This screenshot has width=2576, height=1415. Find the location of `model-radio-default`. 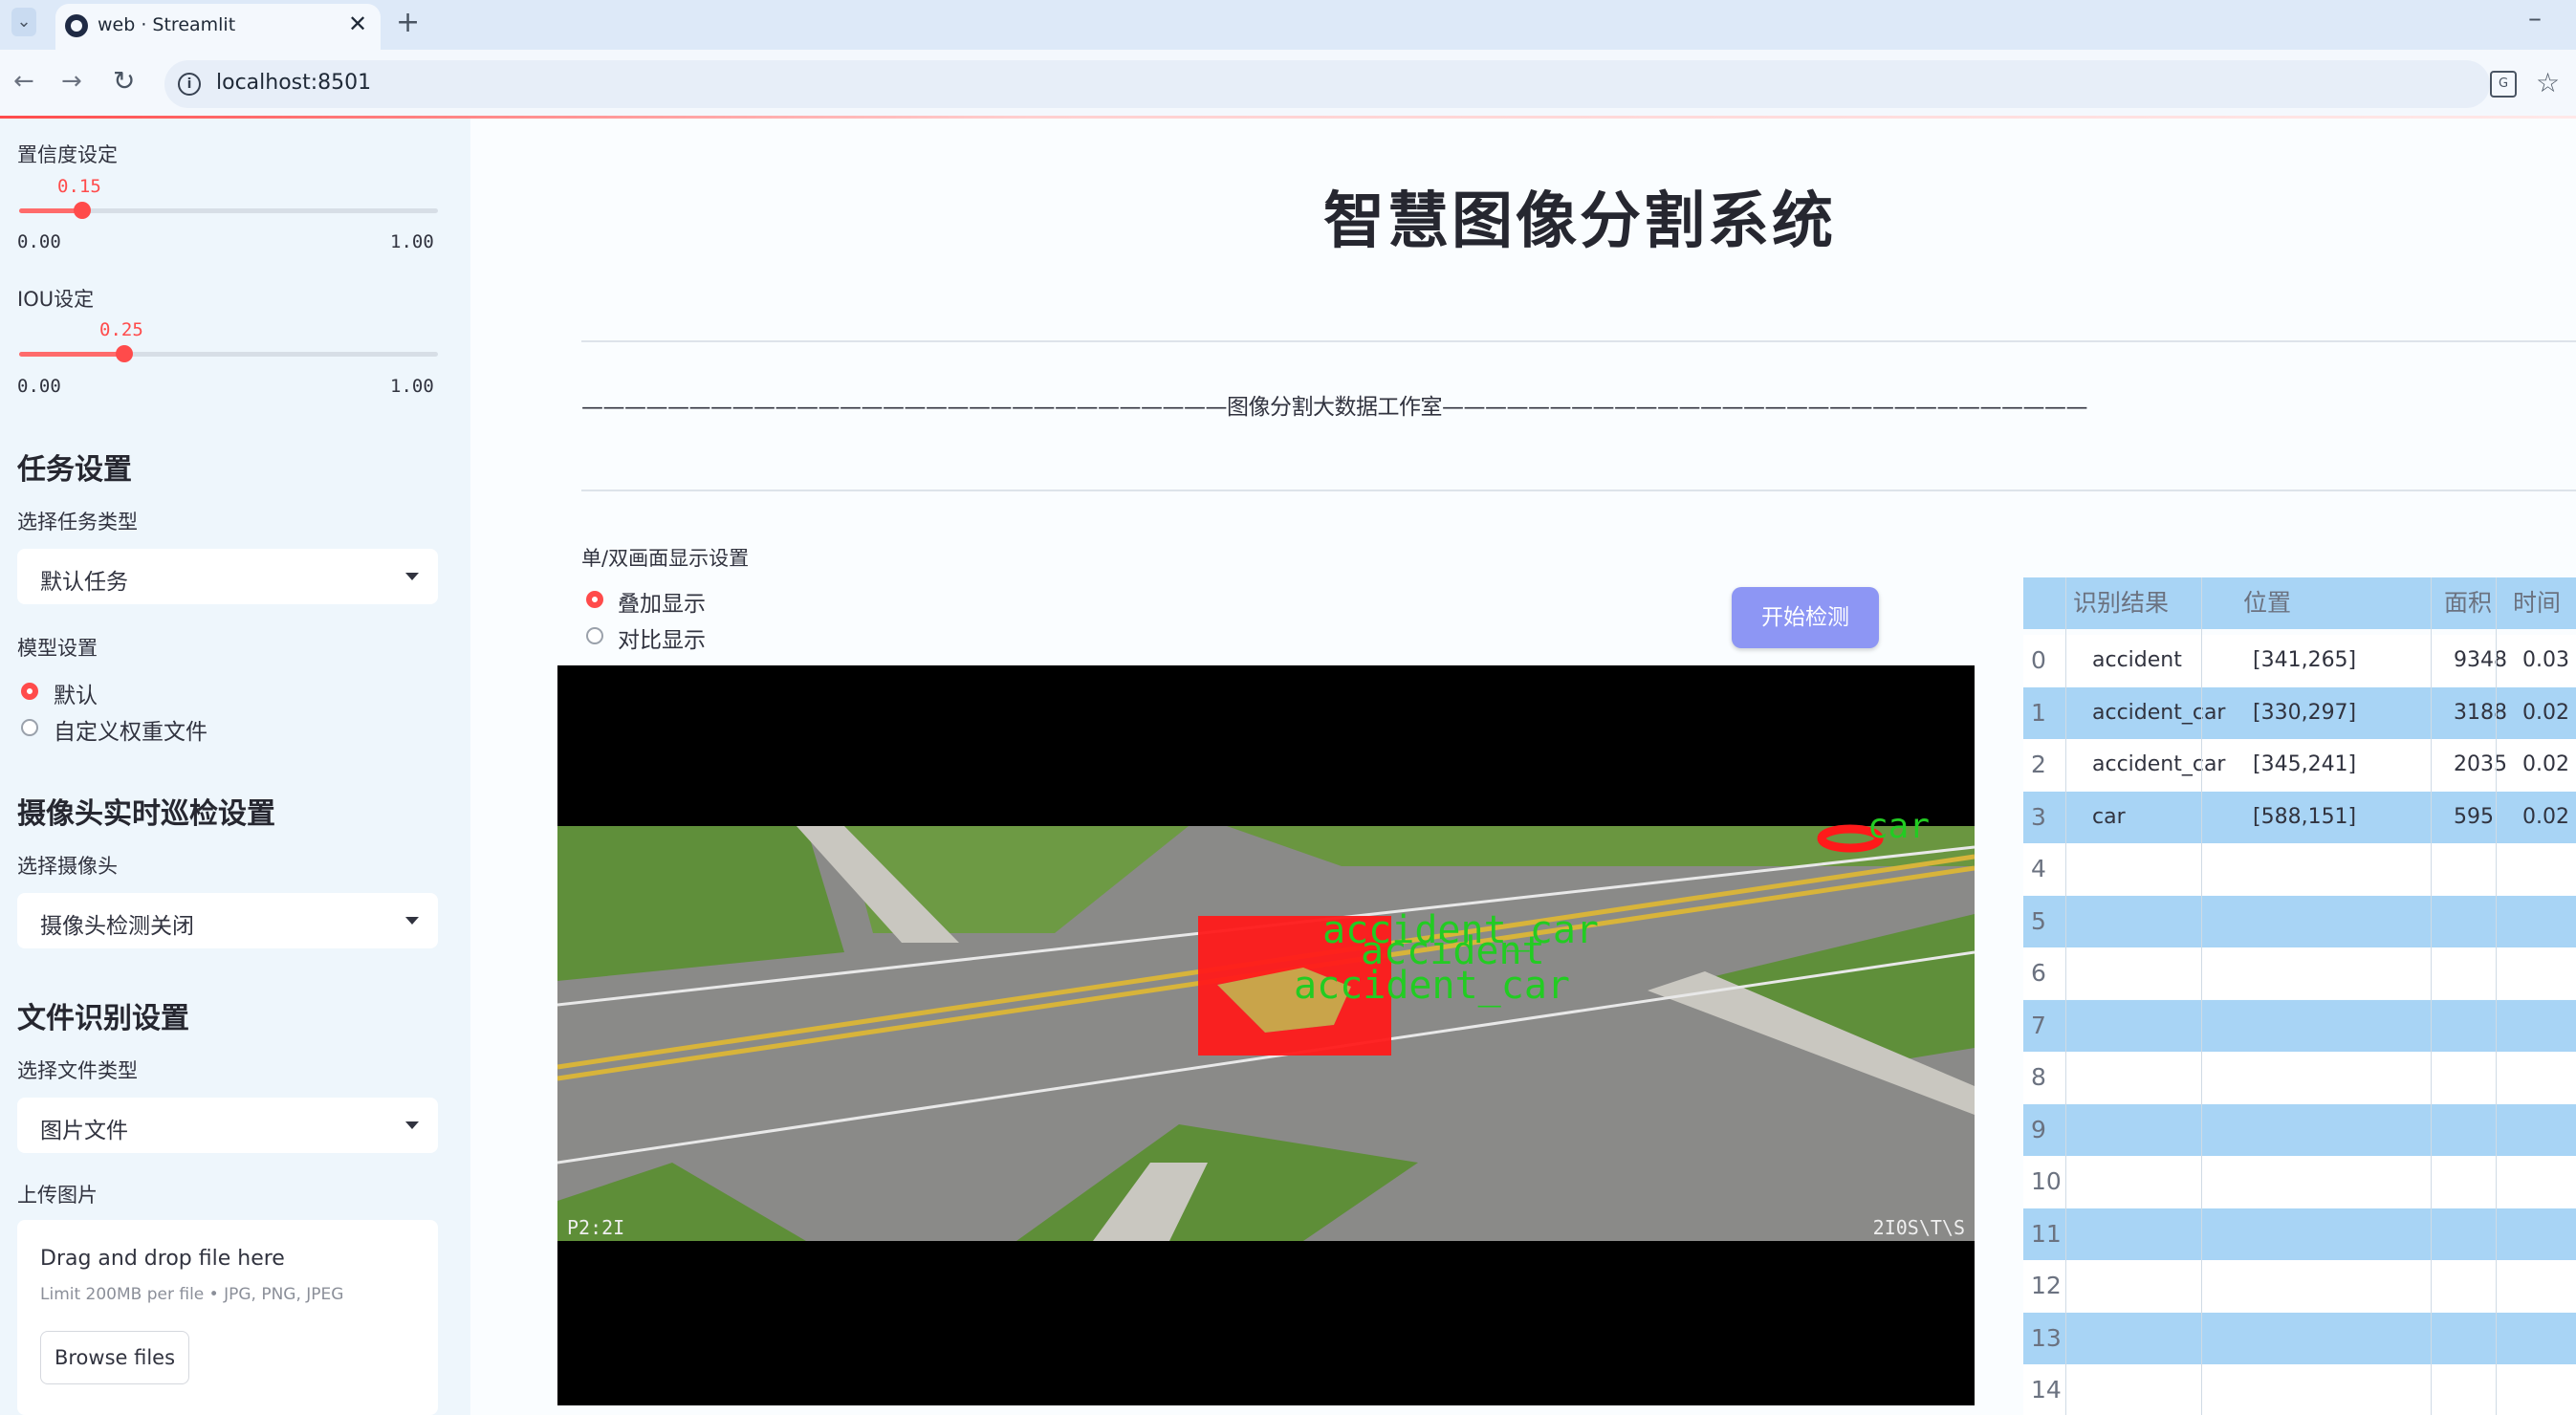

model-radio-default is located at coordinates (29, 692).